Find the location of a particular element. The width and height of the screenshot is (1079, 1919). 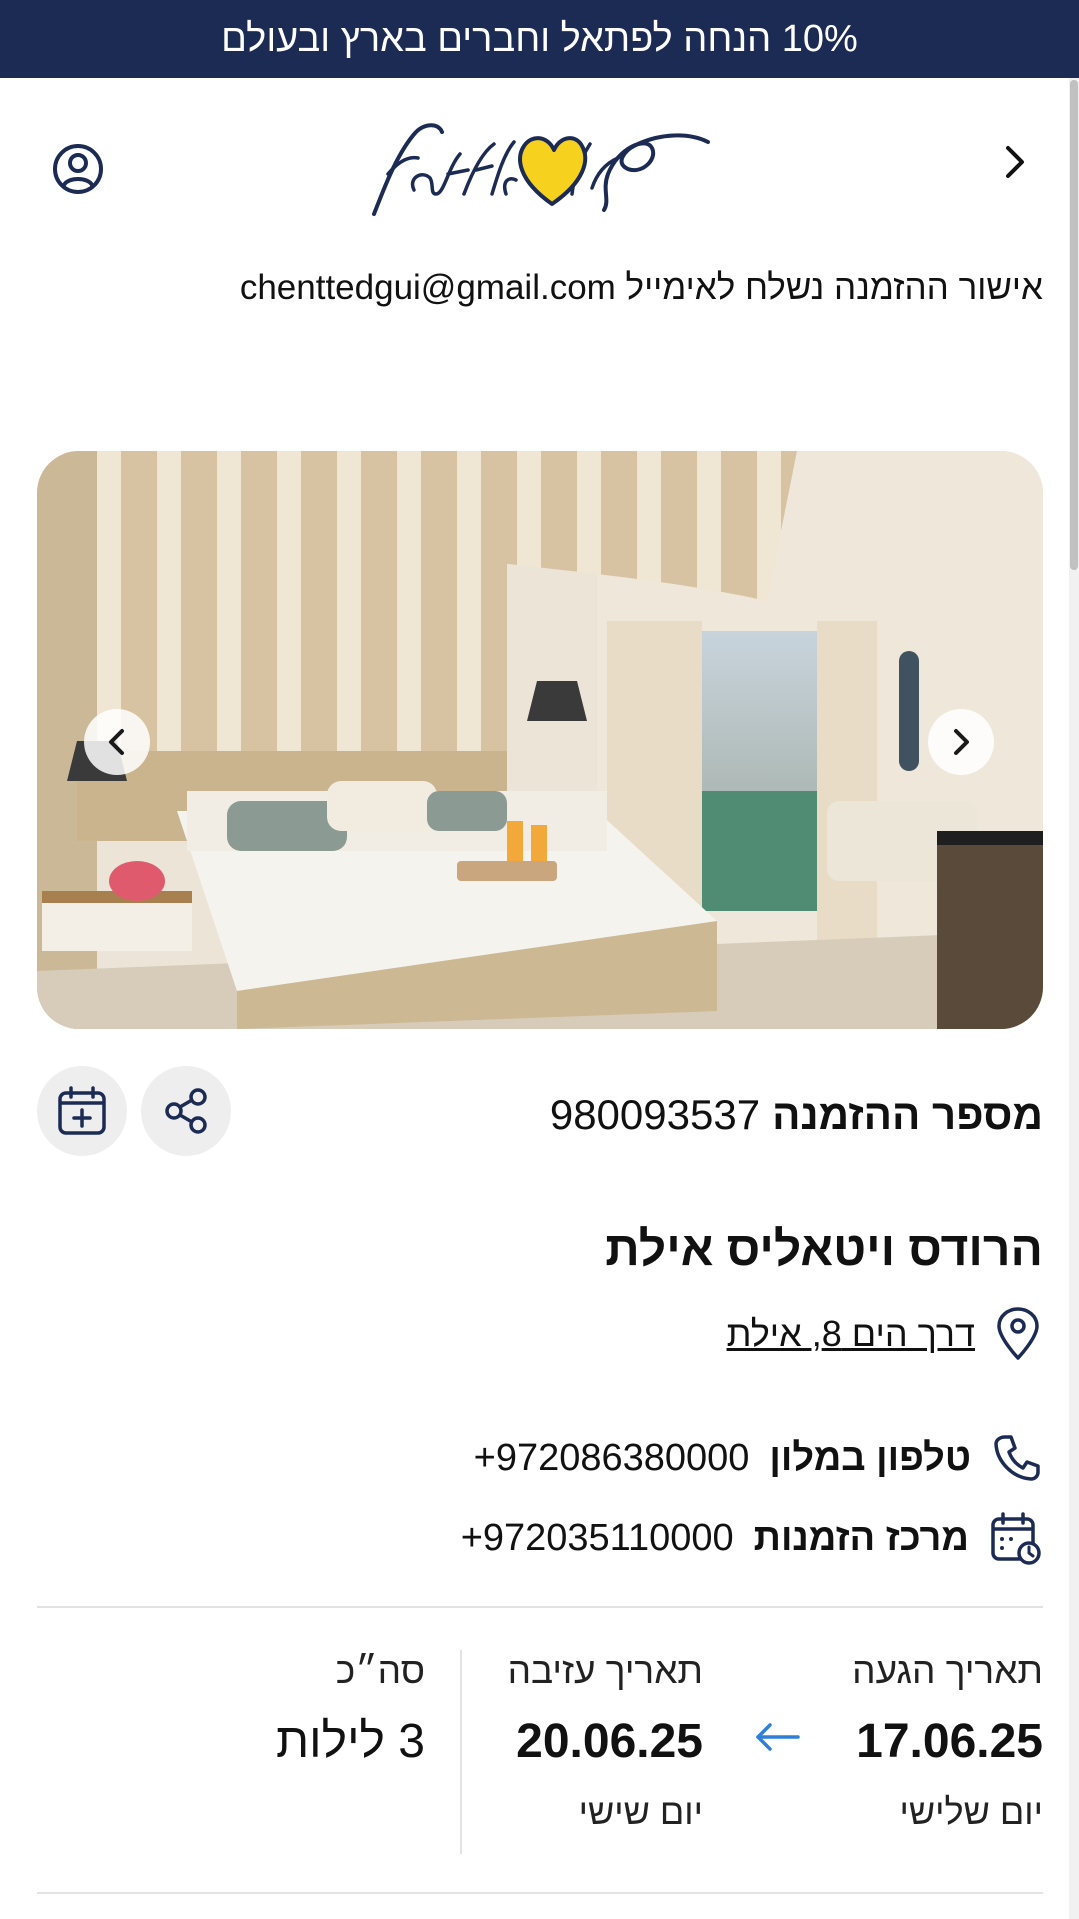

booking-number-label: מספר ההזמנה is located at coordinates (907, 1114).